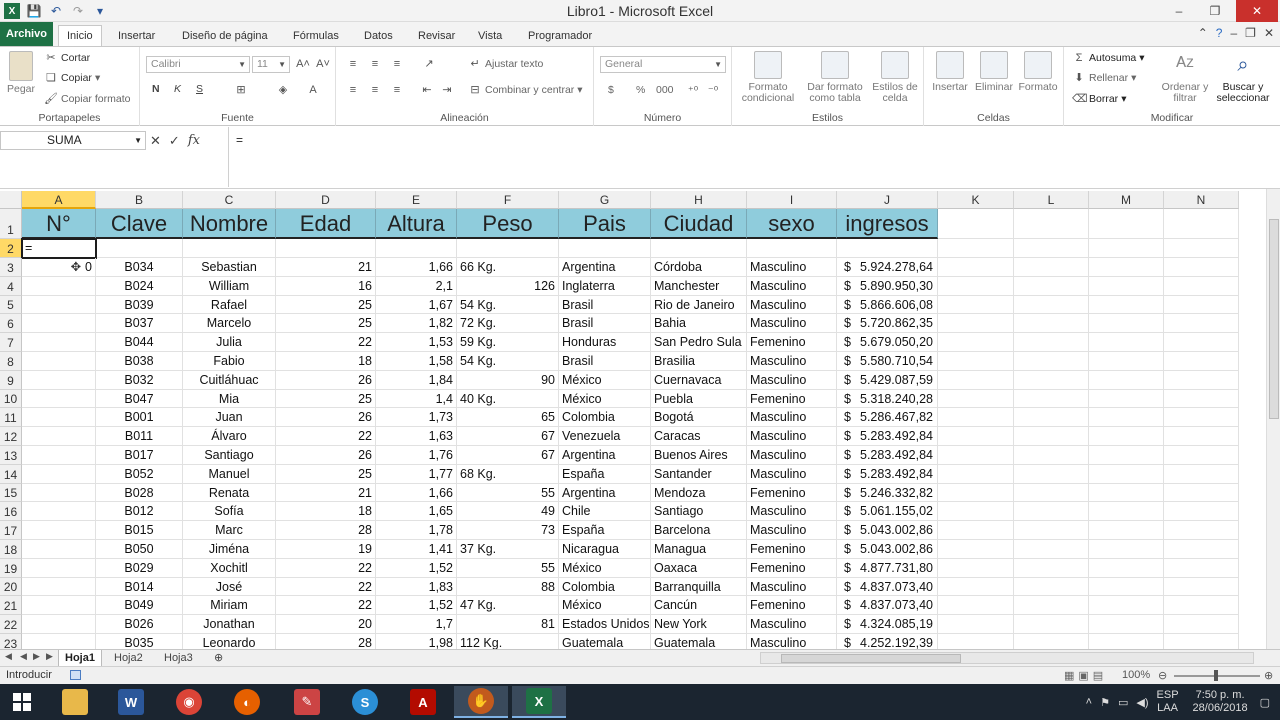 Image resolution: width=1280 pixels, height=720 pixels. Describe the element at coordinates (139, 399) in the screenshot. I see `cell-clave: B047` at that location.